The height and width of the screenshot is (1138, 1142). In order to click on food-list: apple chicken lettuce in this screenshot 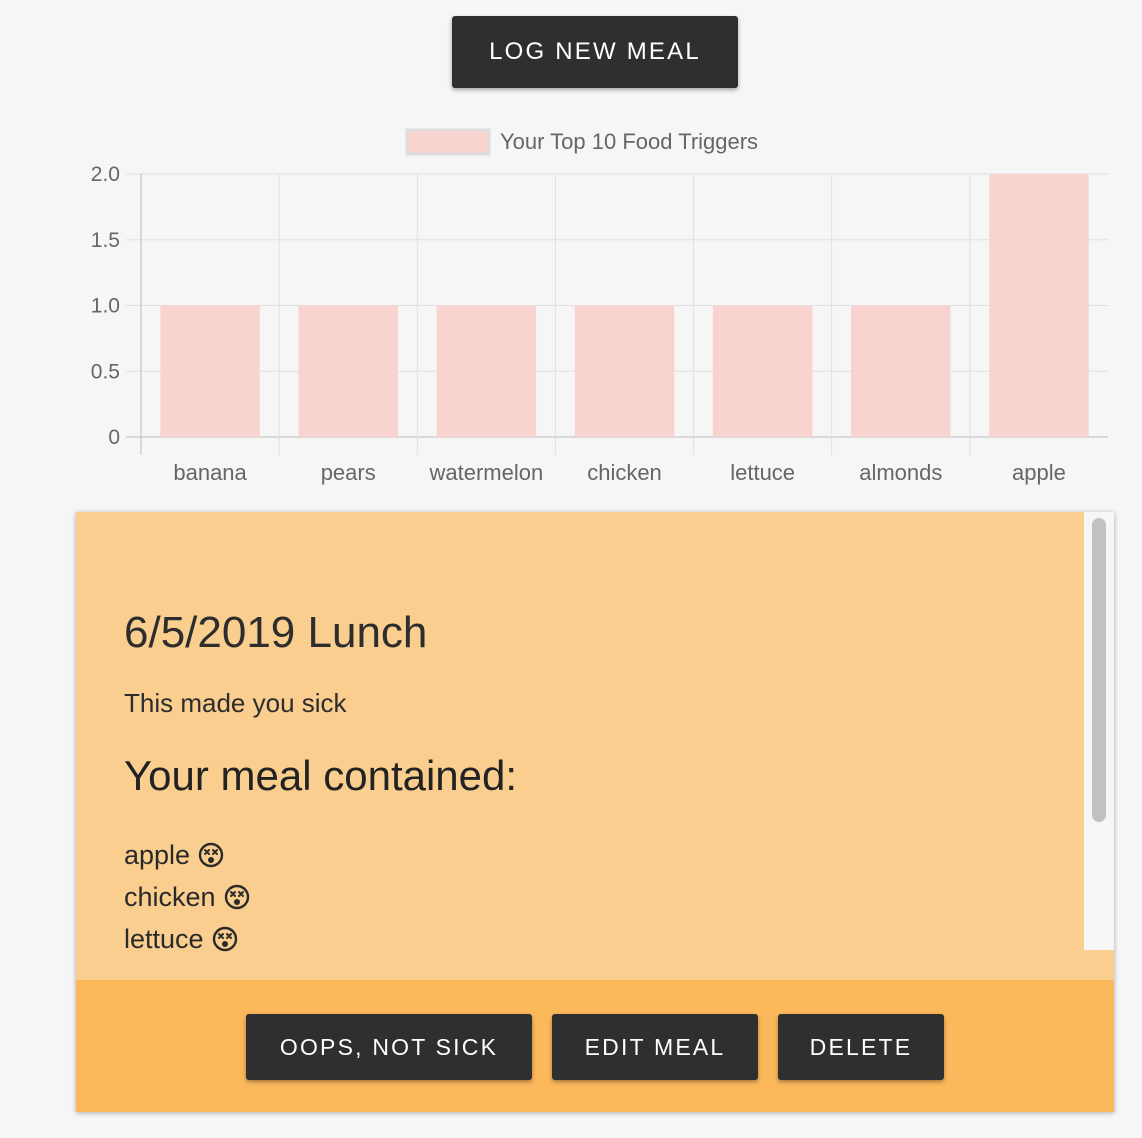, I will do `click(187, 897)`.